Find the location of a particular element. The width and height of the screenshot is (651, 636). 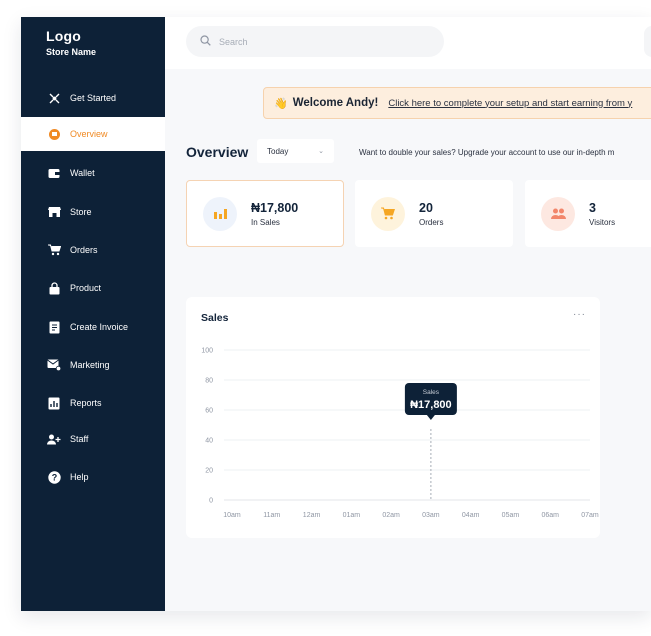

sidebar-item-label: Orders is located at coordinates (84, 250).